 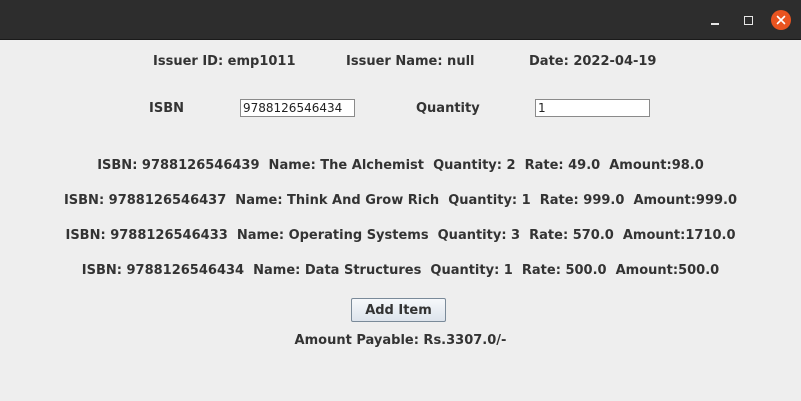 I want to click on date-label: Date: 2022-04-19, so click(x=593, y=61).